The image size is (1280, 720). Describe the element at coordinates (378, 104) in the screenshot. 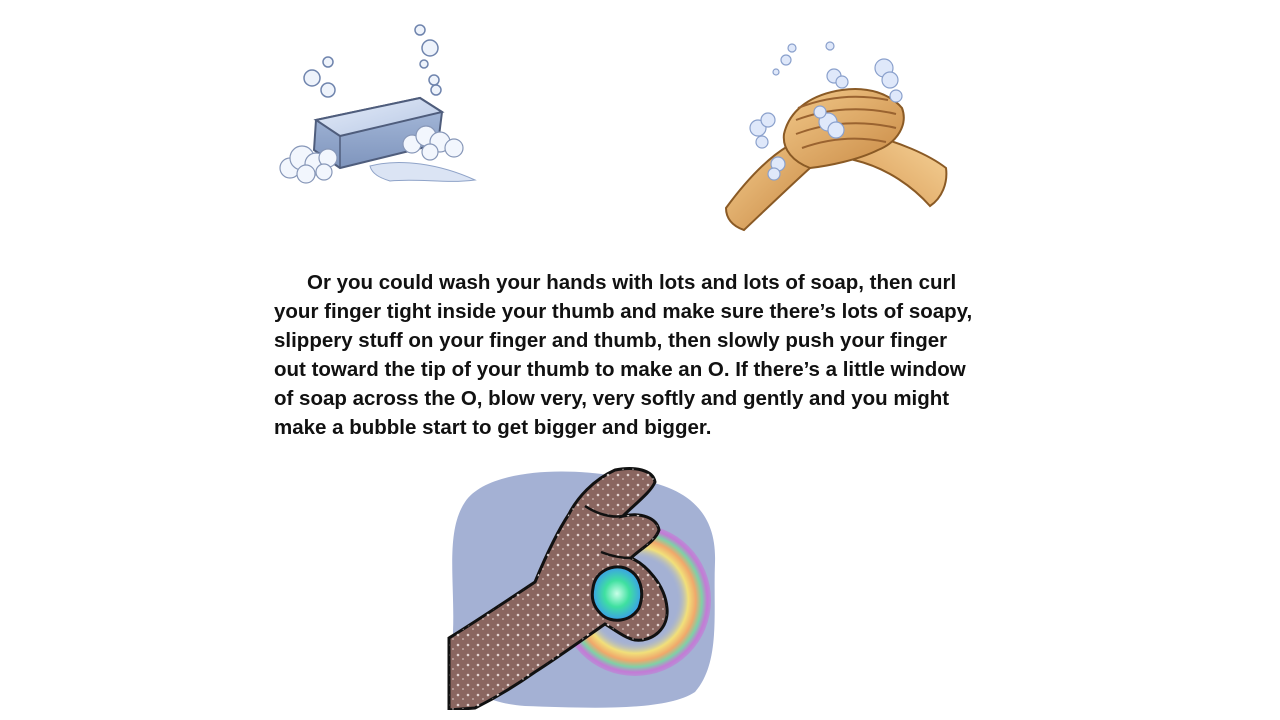

I see `soap-bar-illustration` at that location.